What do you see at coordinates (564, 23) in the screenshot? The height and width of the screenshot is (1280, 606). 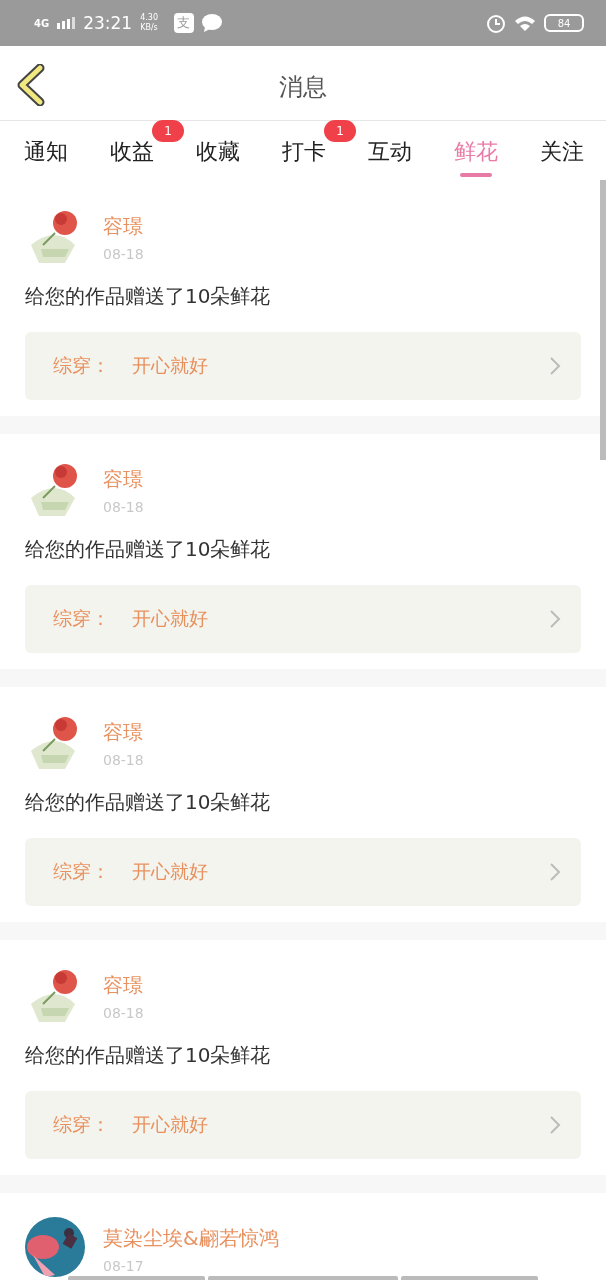 I see `battery-icon: 84` at bounding box center [564, 23].